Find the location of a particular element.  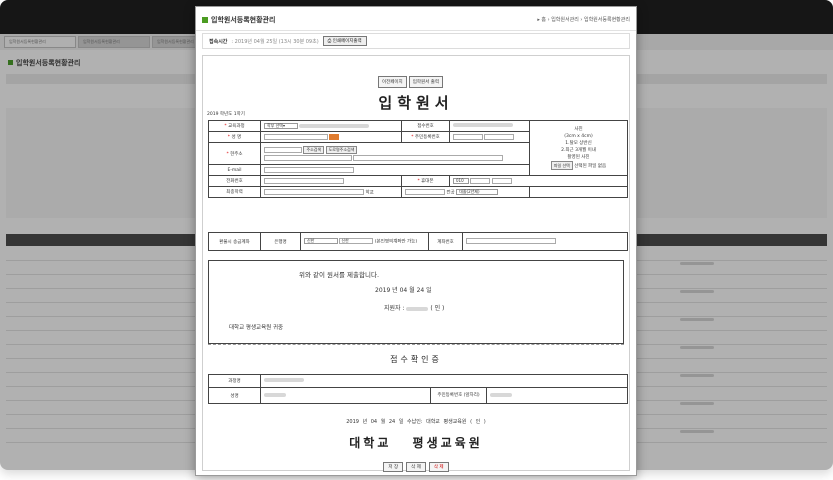

course-cell: 학부 선택▾ is located at coordinates (331, 126).